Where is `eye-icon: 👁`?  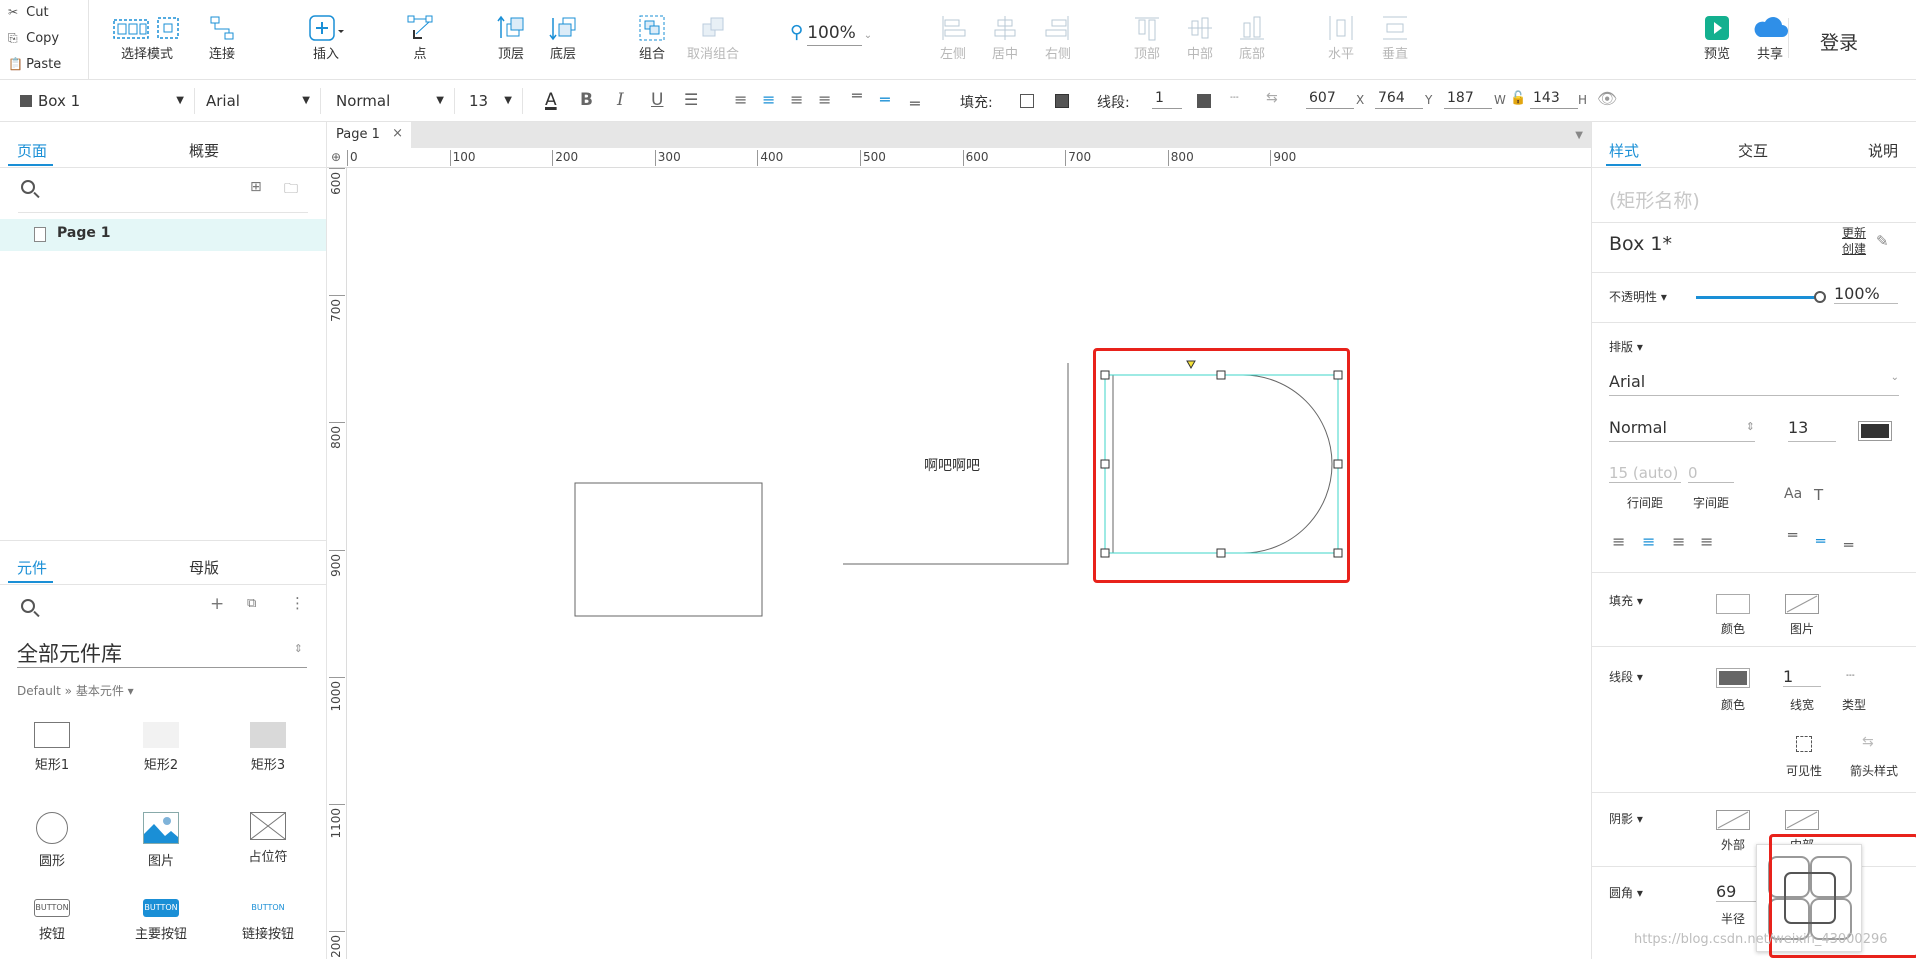
eye-icon: 👁 is located at coordinates (1607, 98).